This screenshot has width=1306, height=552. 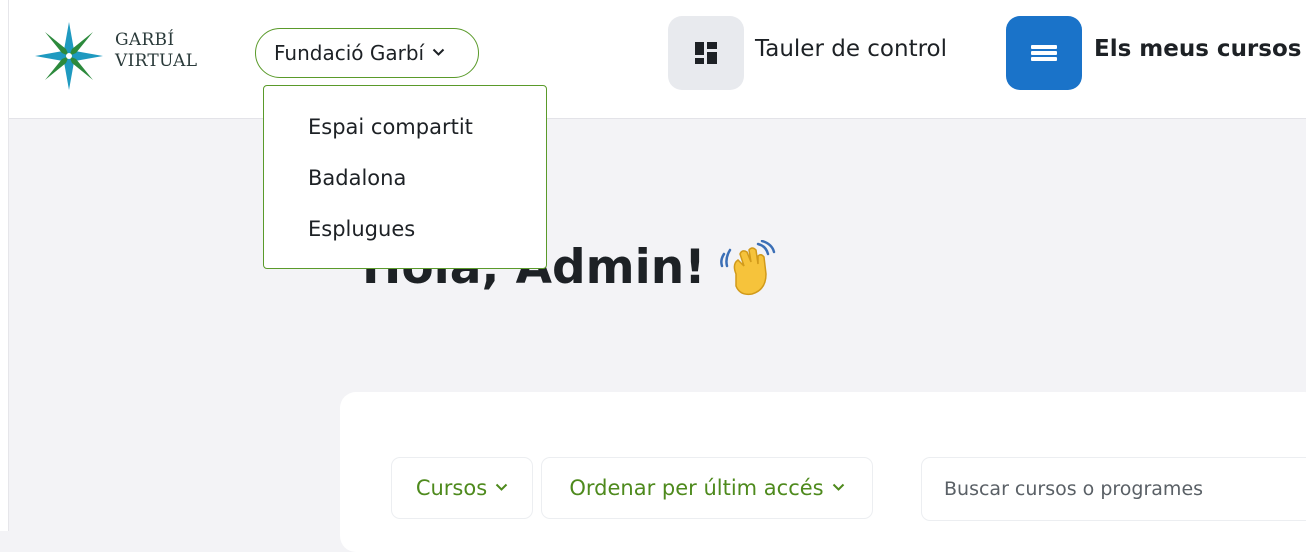 What do you see at coordinates (748, 268) in the screenshot?
I see `waving-hand-icon` at bounding box center [748, 268].